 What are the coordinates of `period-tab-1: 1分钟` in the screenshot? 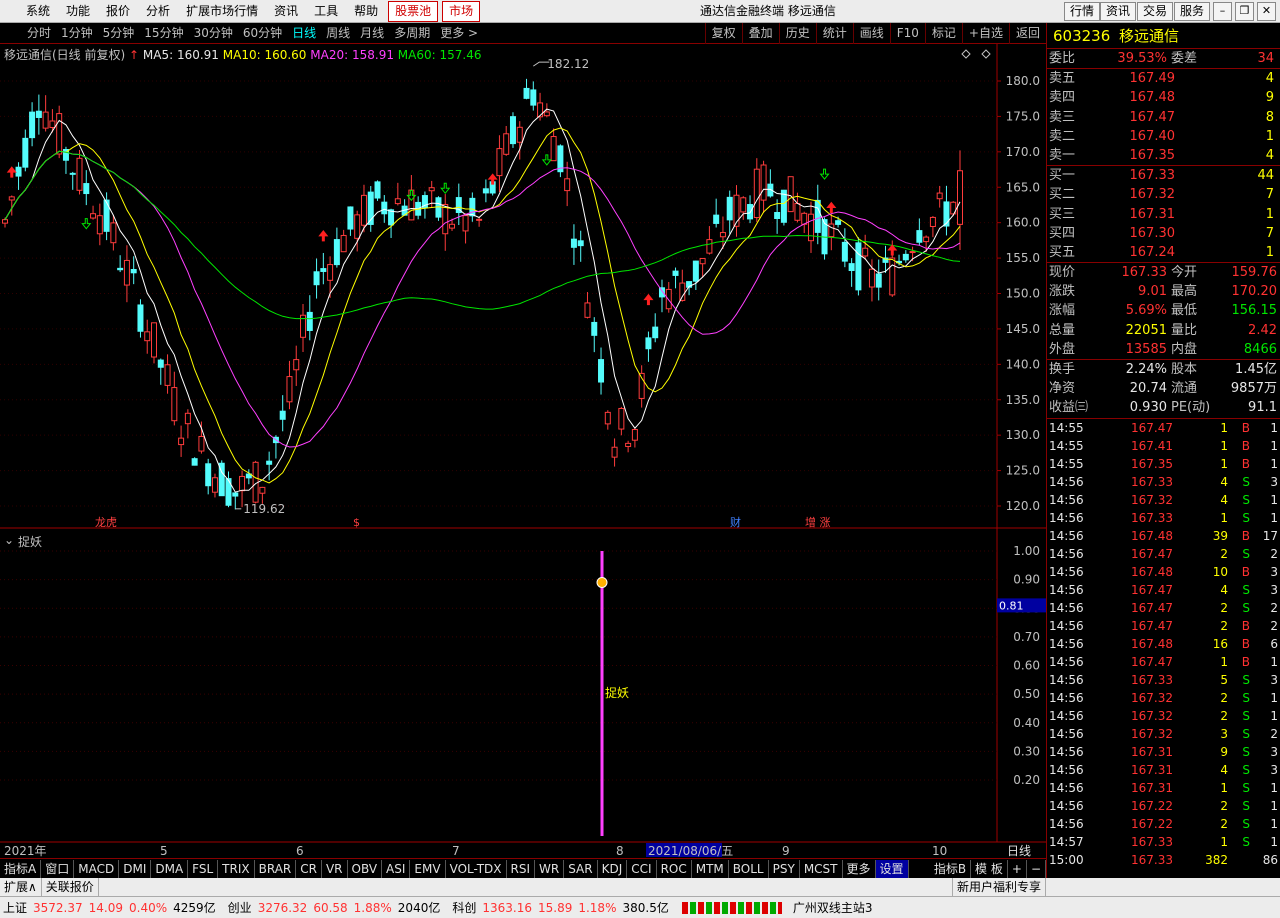 It's located at (77, 33).